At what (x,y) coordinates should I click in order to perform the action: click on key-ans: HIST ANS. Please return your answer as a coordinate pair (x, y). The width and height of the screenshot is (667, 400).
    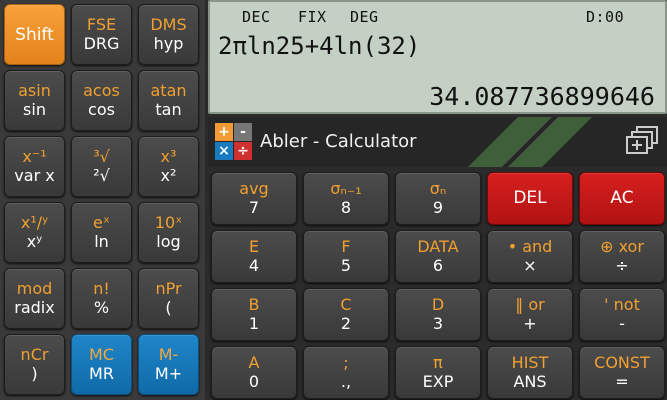
    Looking at the image, I should click on (530, 372).